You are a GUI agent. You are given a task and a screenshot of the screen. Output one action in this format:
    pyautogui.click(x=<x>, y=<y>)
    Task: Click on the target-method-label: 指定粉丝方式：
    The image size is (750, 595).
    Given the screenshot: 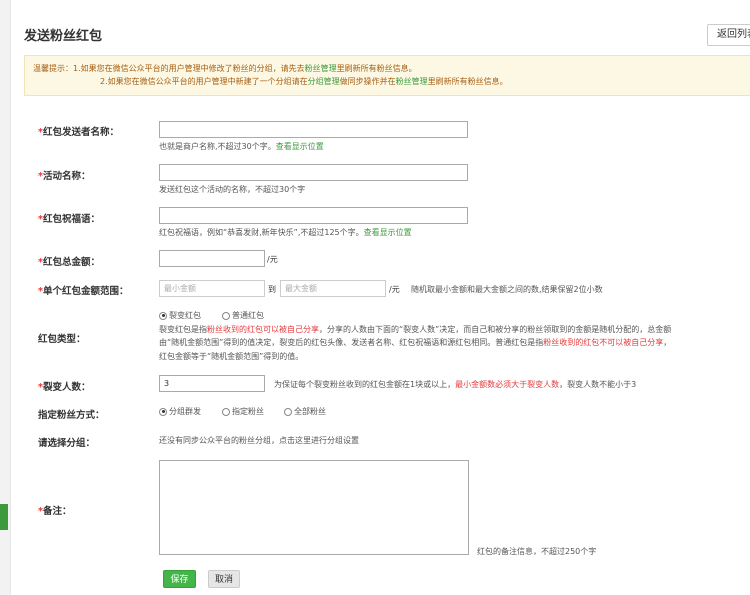 What is the action you would take?
    pyautogui.click(x=71, y=415)
    